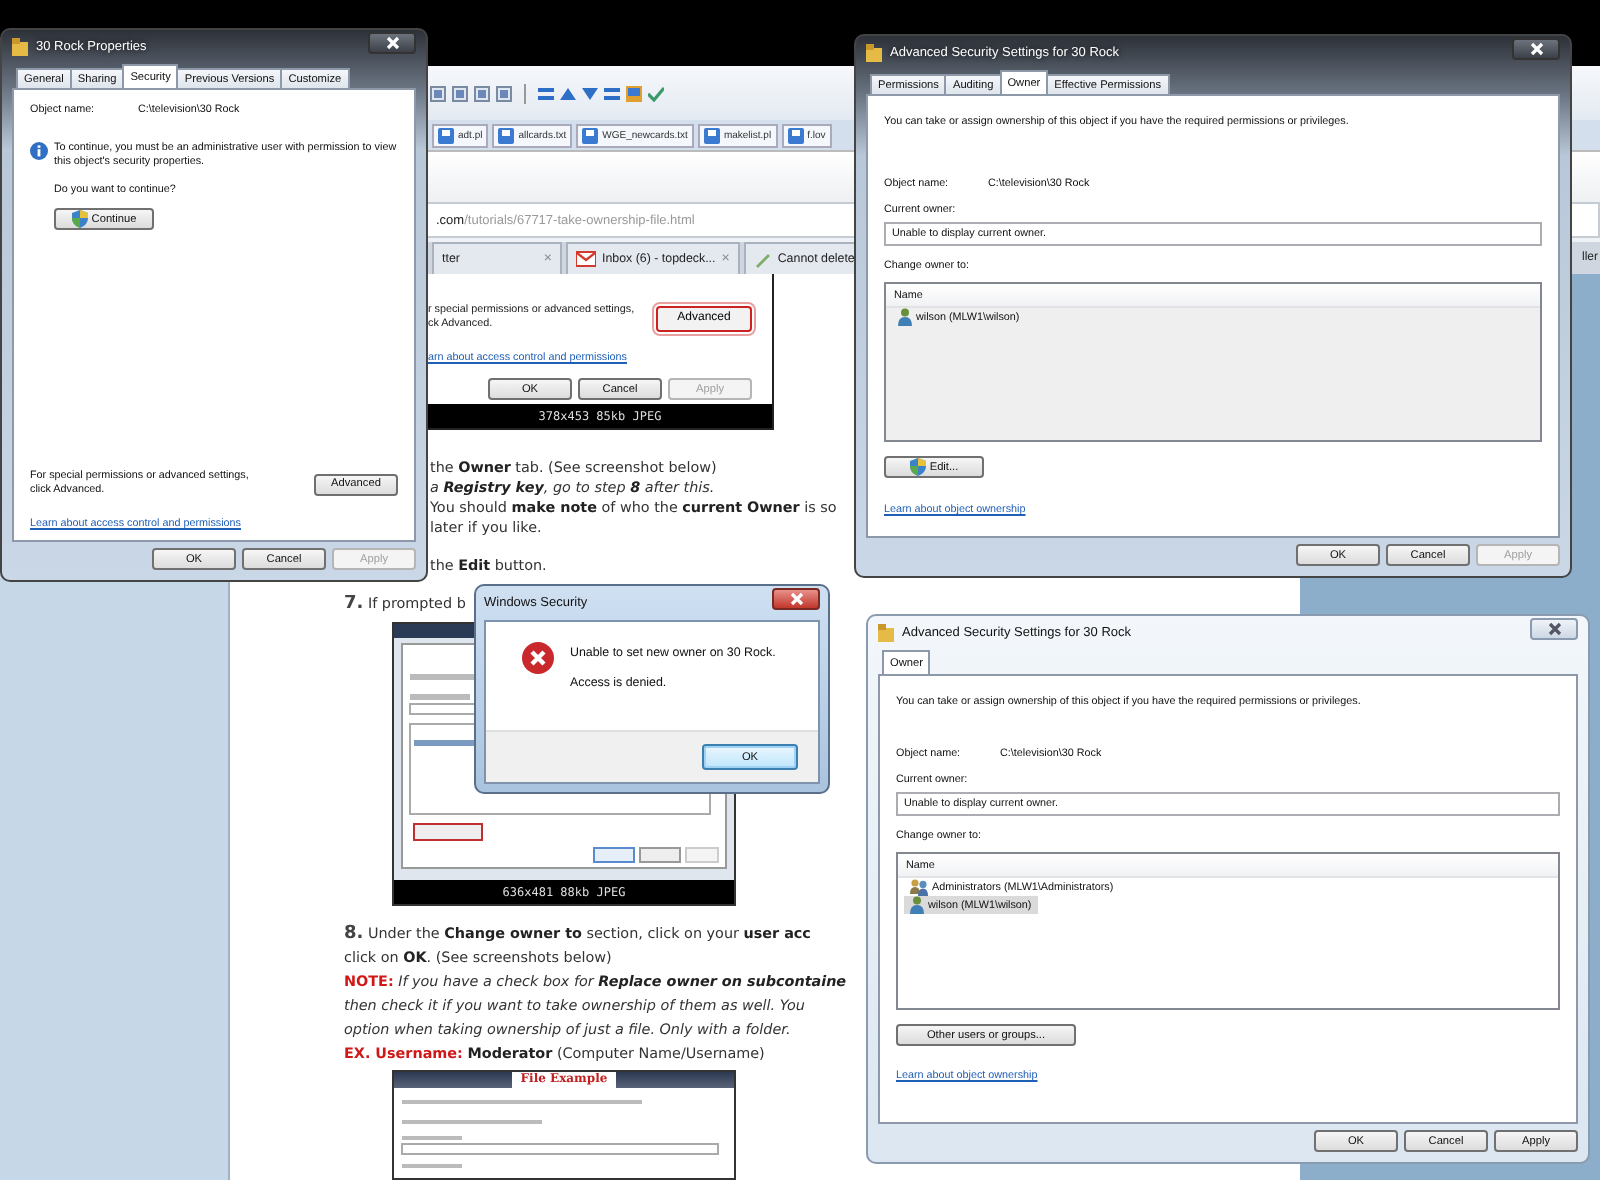 This screenshot has width=1600, height=1180. Describe the element at coordinates (568, 93) in the screenshot. I see `up-arrow-icon` at that location.